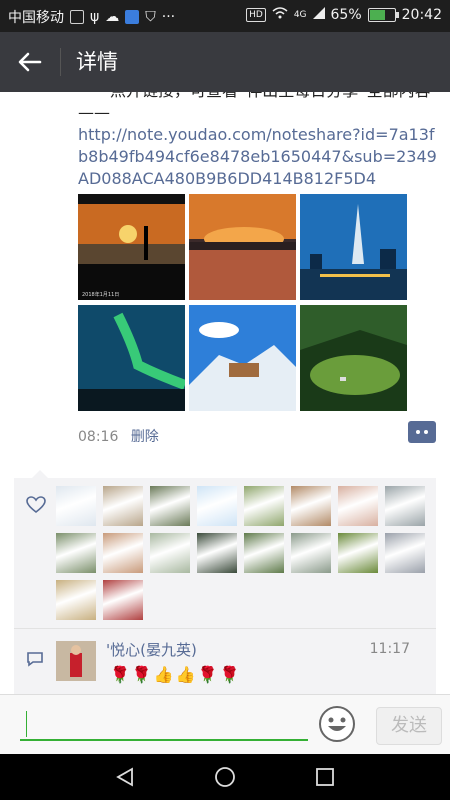 The width and height of the screenshot is (450, 800). Describe the element at coordinates (98, 437) in the screenshot. I see `post-time: 08:16` at that location.